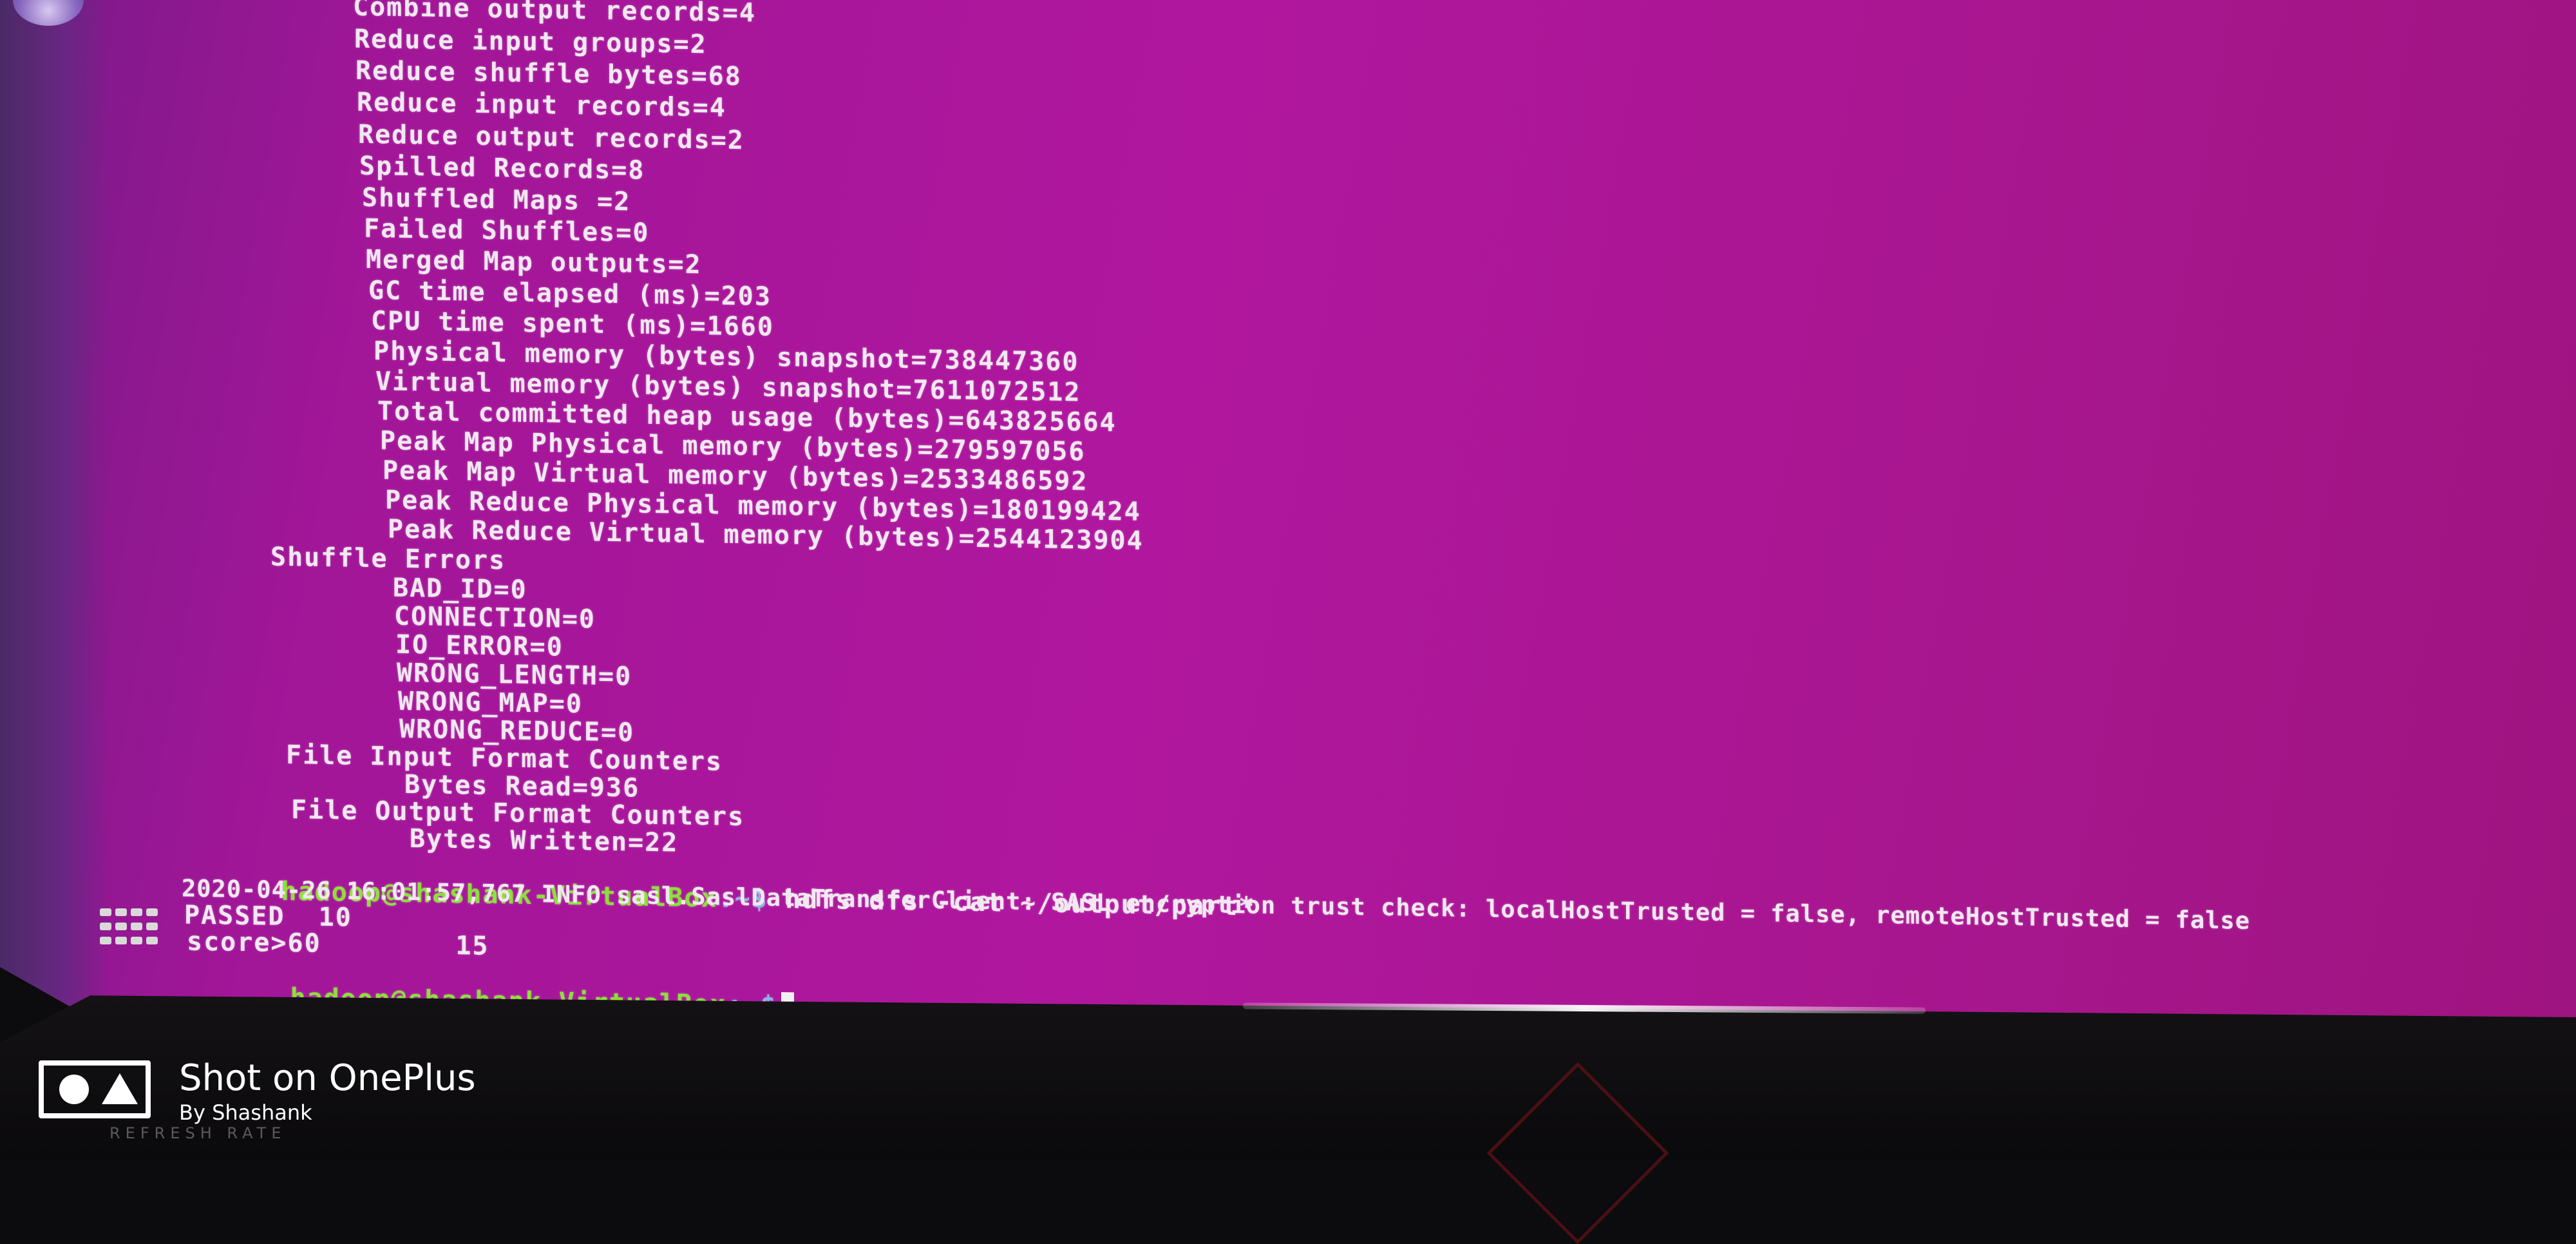 The width and height of the screenshot is (2576, 1244). What do you see at coordinates (514, 675) in the screenshot?
I see `terminal-line: WRONG_LENGTH=0` at bounding box center [514, 675].